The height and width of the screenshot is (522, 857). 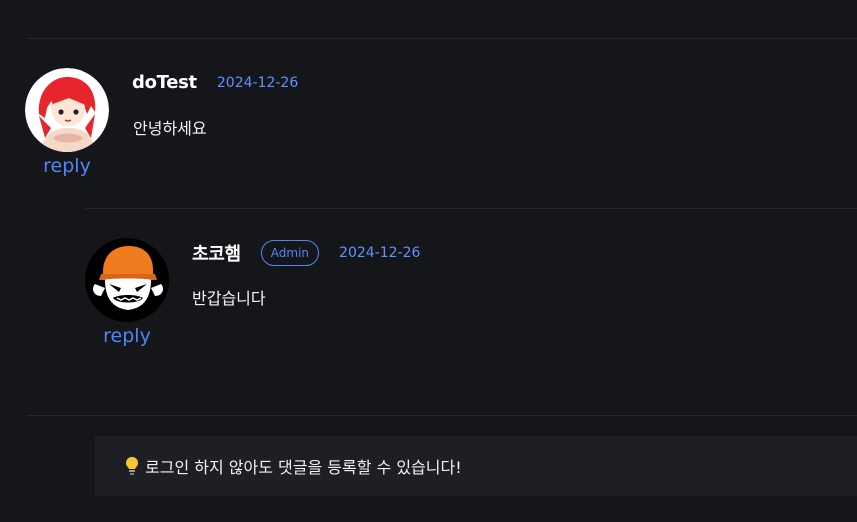 What do you see at coordinates (471, 208) in the screenshot?
I see `reply-divider` at bounding box center [471, 208].